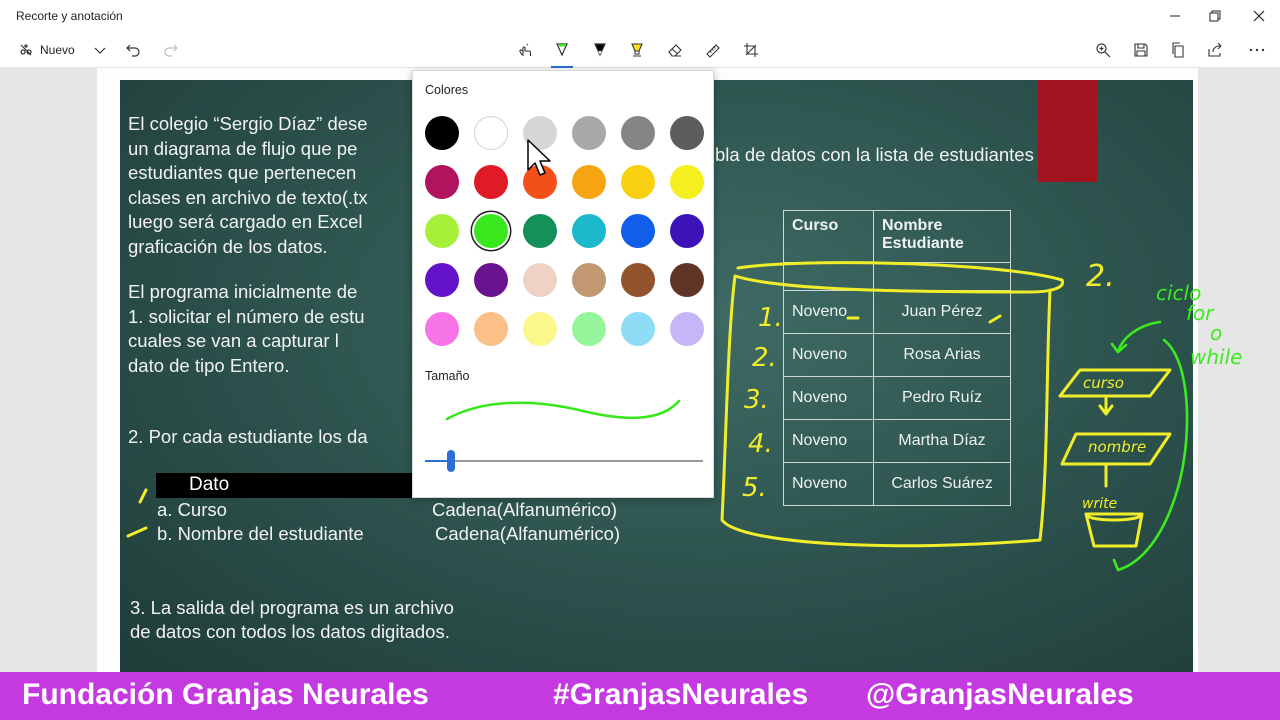  Describe the element at coordinates (1215, 16) in the screenshot. I see `restore-button` at that location.